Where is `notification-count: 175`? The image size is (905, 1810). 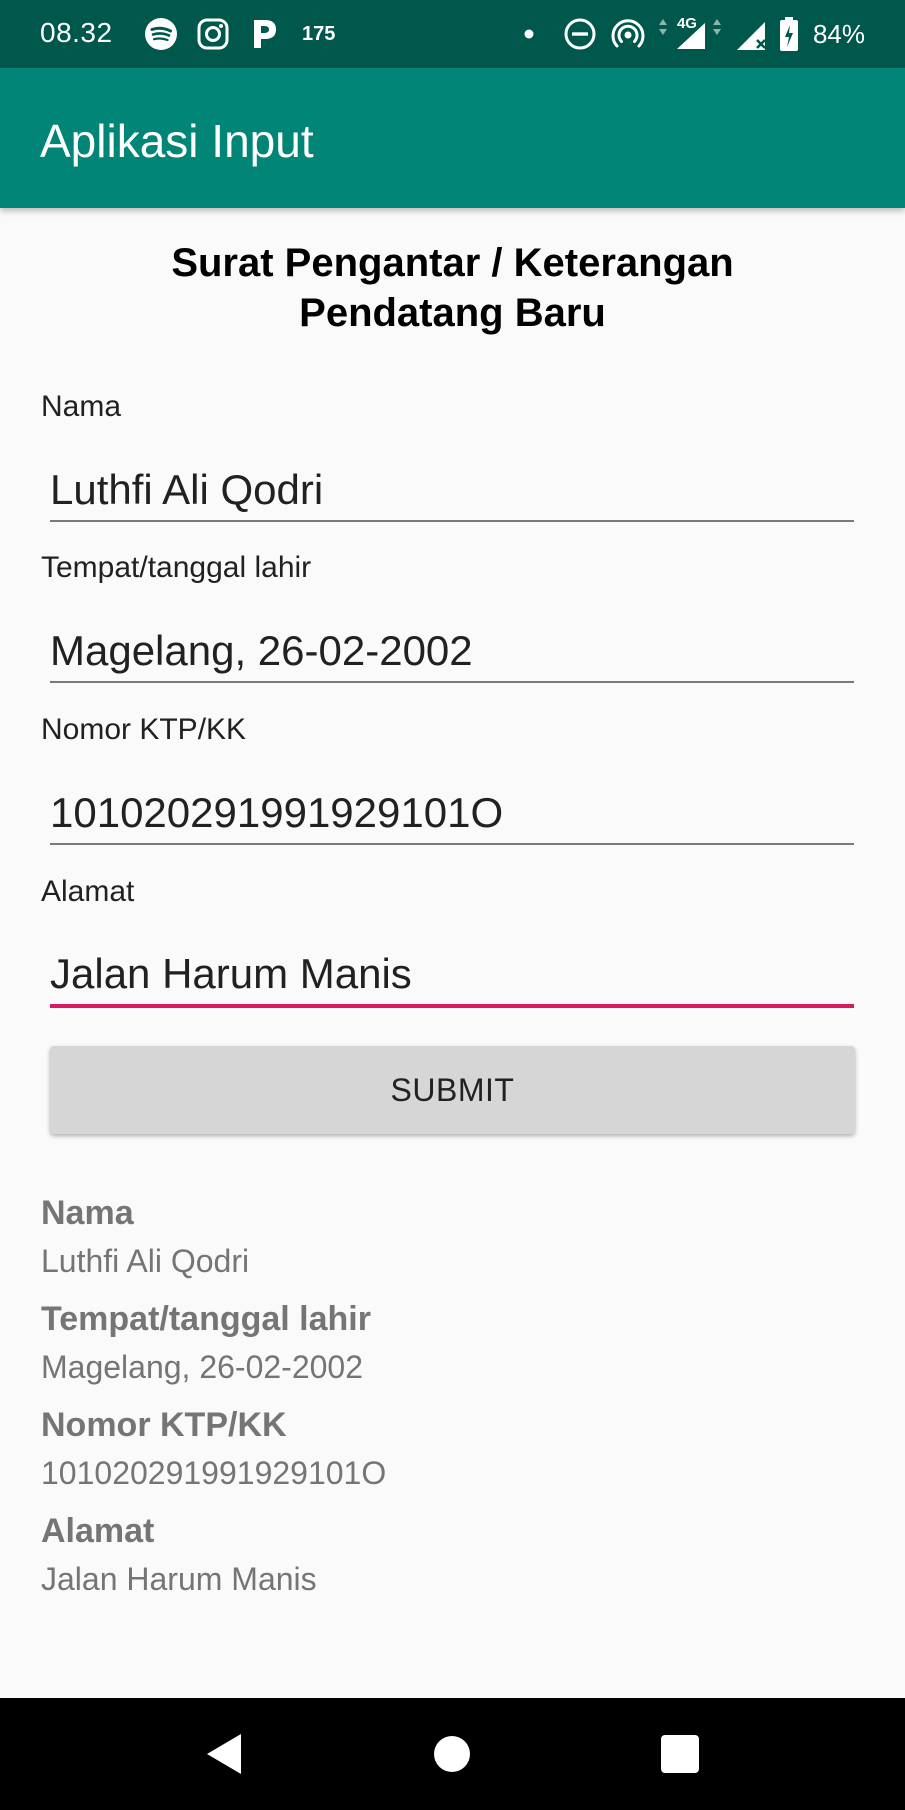 notification-count: 175 is located at coordinates (319, 33).